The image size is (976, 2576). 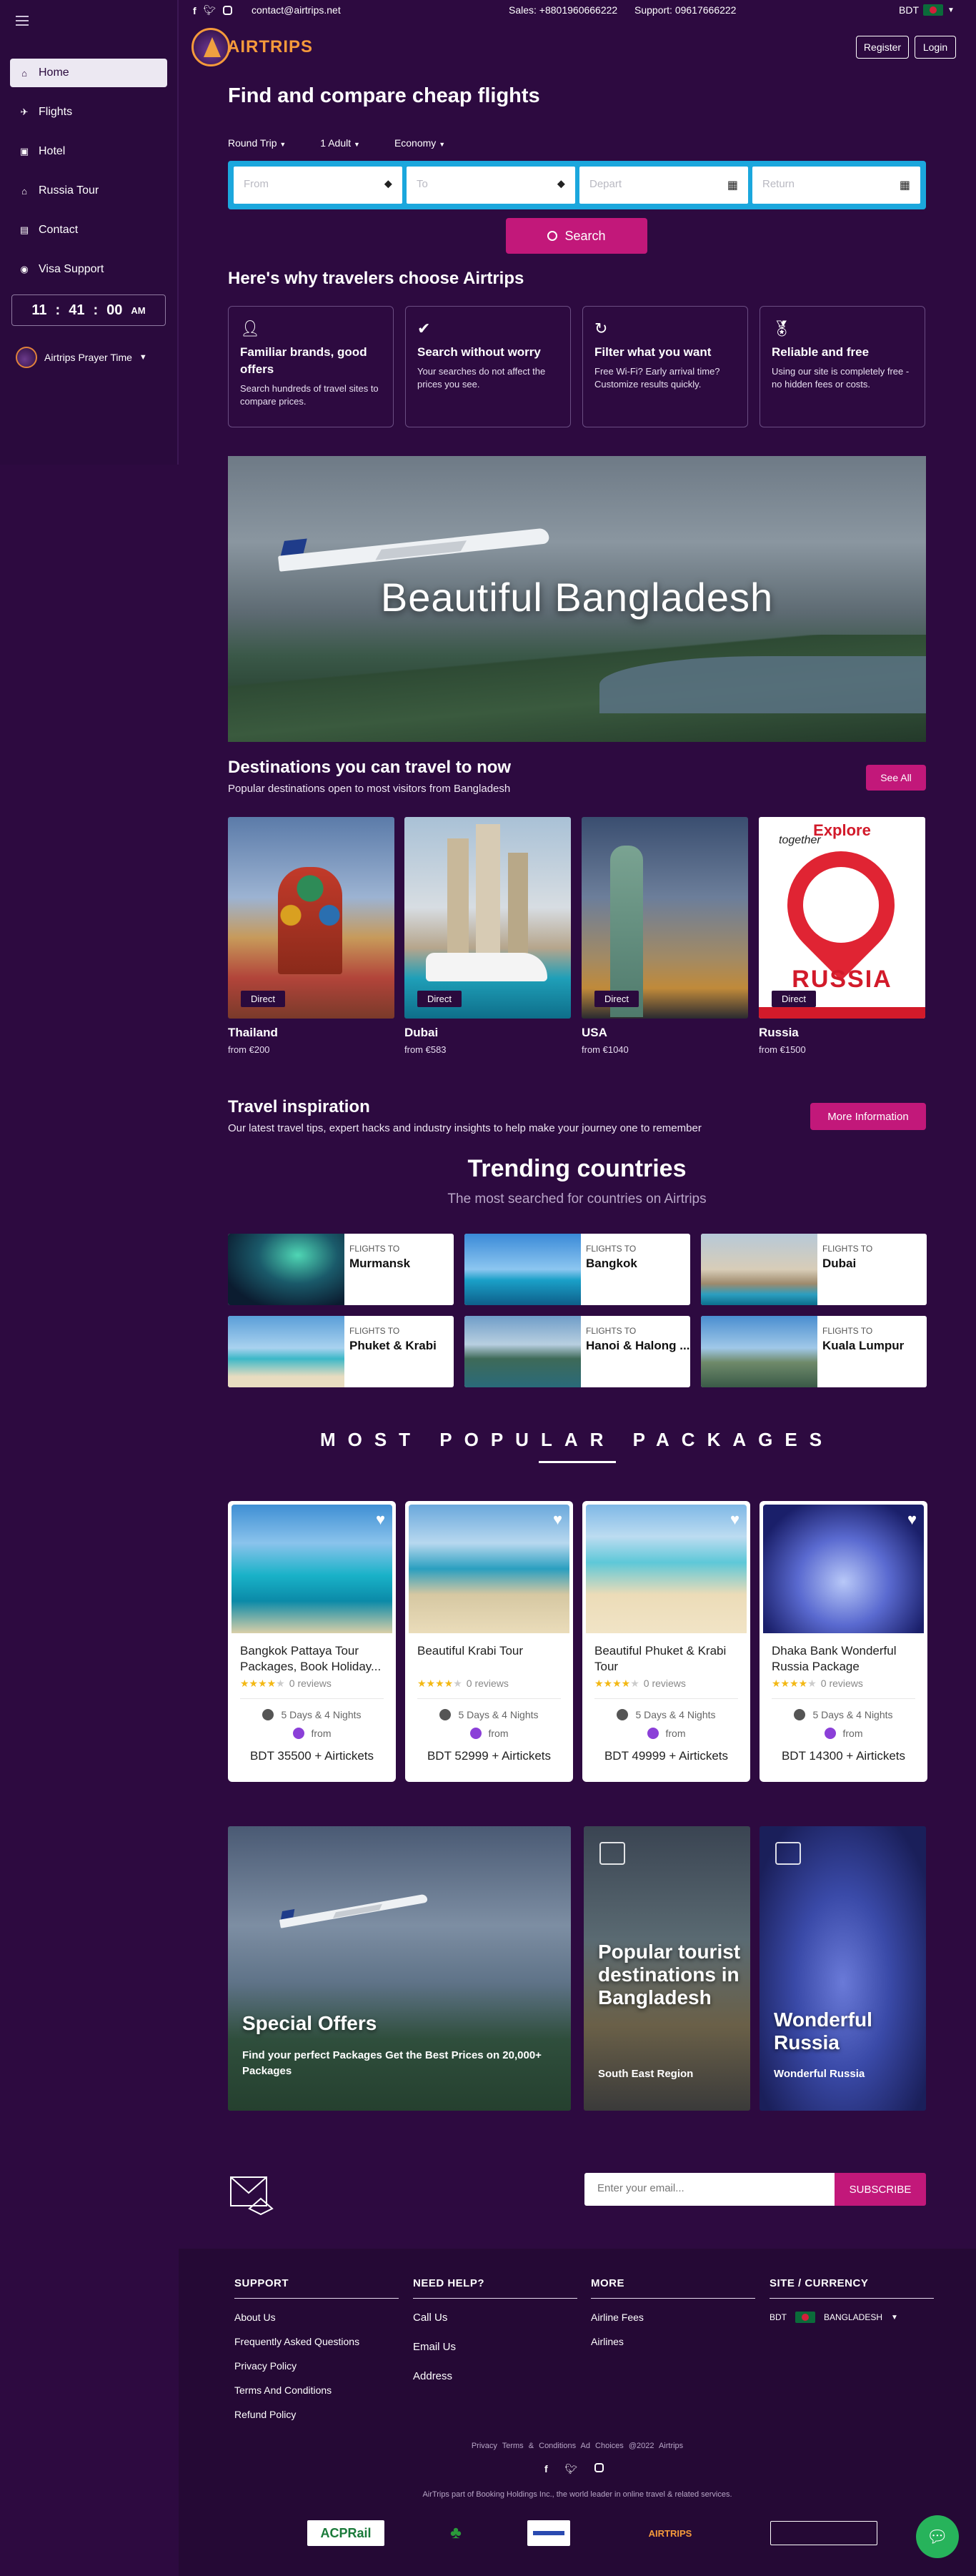 What do you see at coordinates (88, 191) in the screenshot?
I see `sidebar-item-russia-tour: ⌂ Russia Tour` at bounding box center [88, 191].